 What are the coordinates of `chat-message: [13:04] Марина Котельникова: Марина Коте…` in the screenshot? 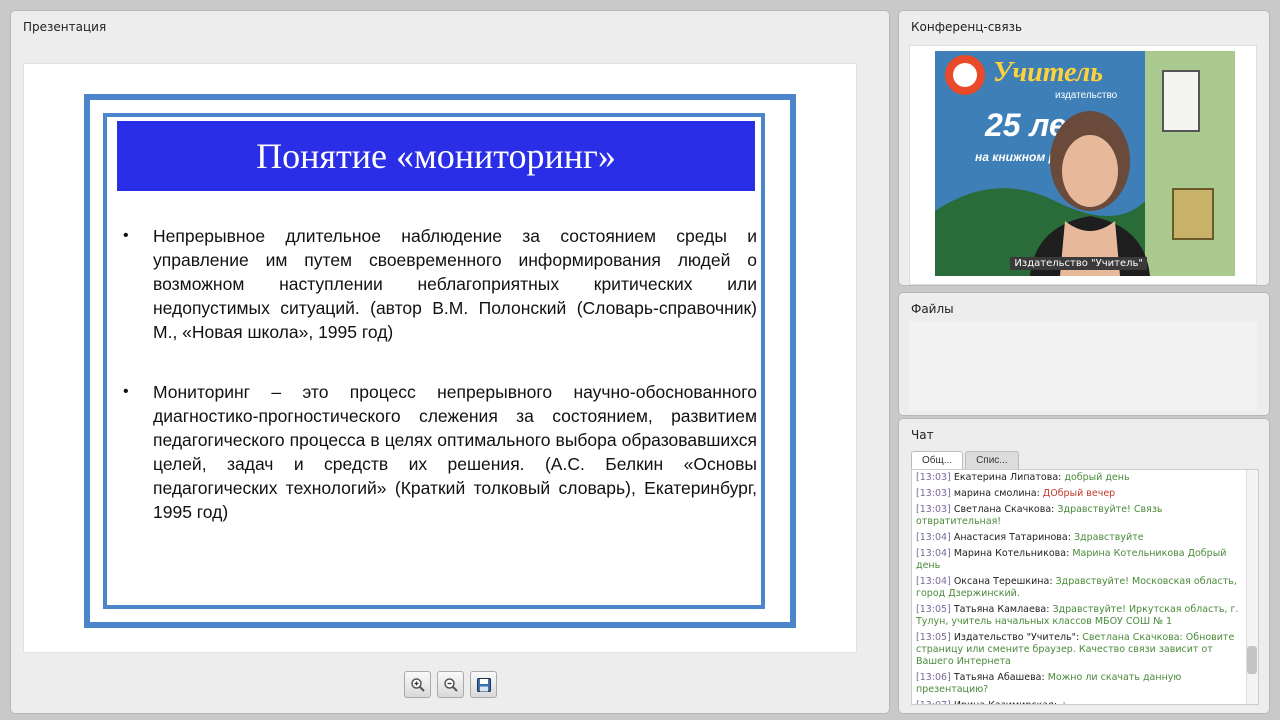 It's located at (1085, 560).